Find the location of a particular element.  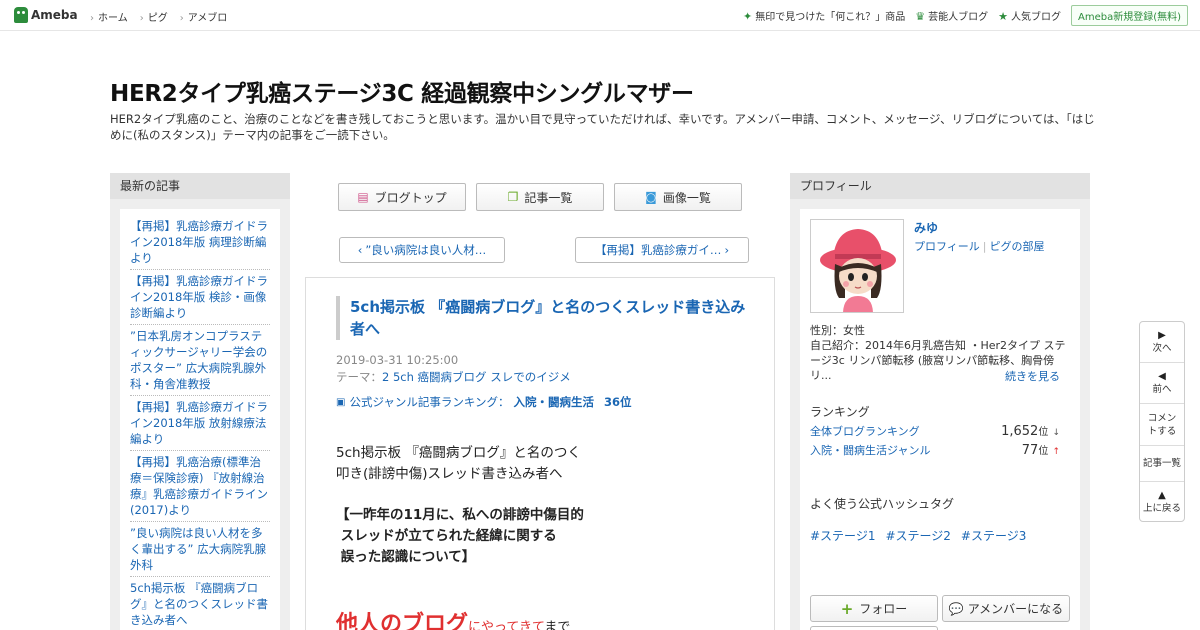

profile-heading: プロフィール is located at coordinates (940, 186).